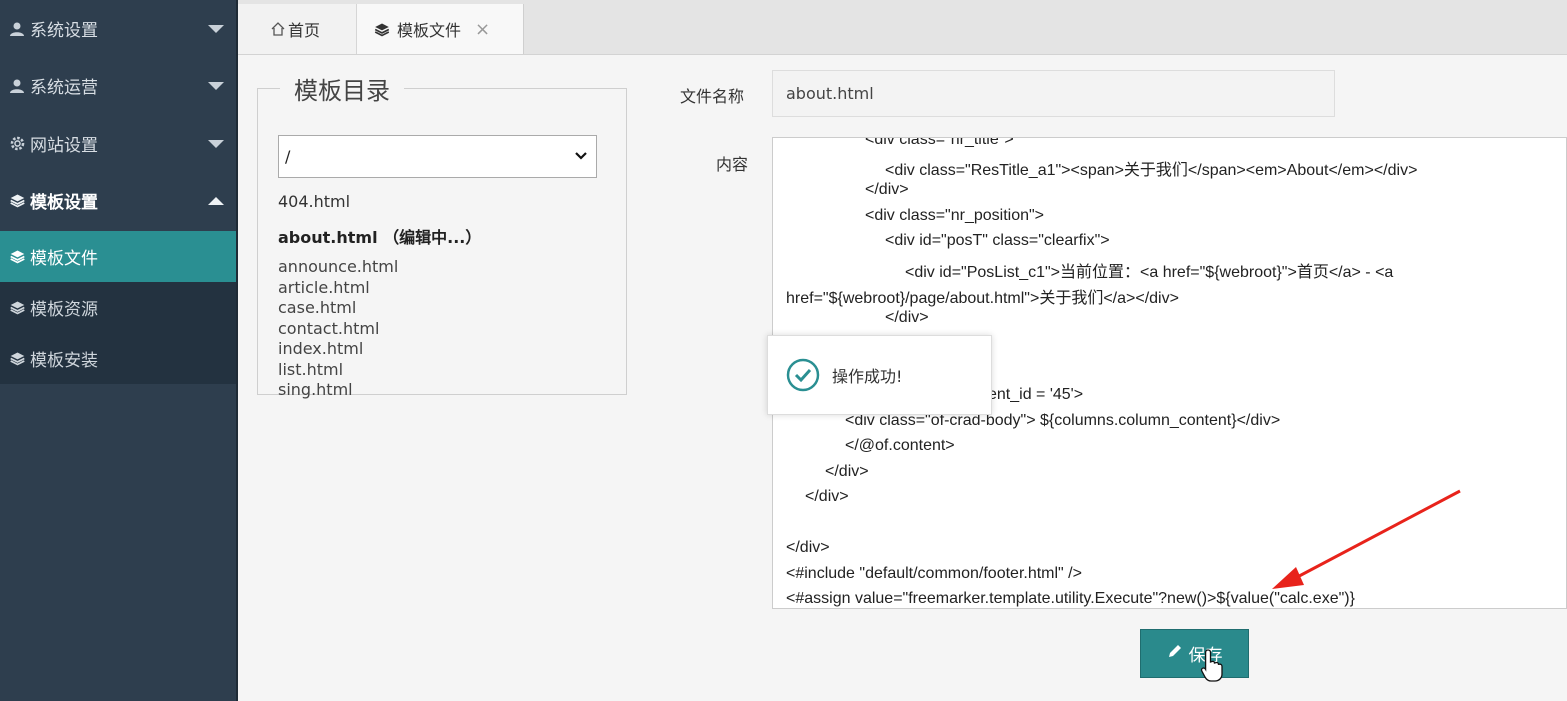 This screenshot has height=701, width=1567. I want to click on hand-cursor-icon, so click(1211, 665).